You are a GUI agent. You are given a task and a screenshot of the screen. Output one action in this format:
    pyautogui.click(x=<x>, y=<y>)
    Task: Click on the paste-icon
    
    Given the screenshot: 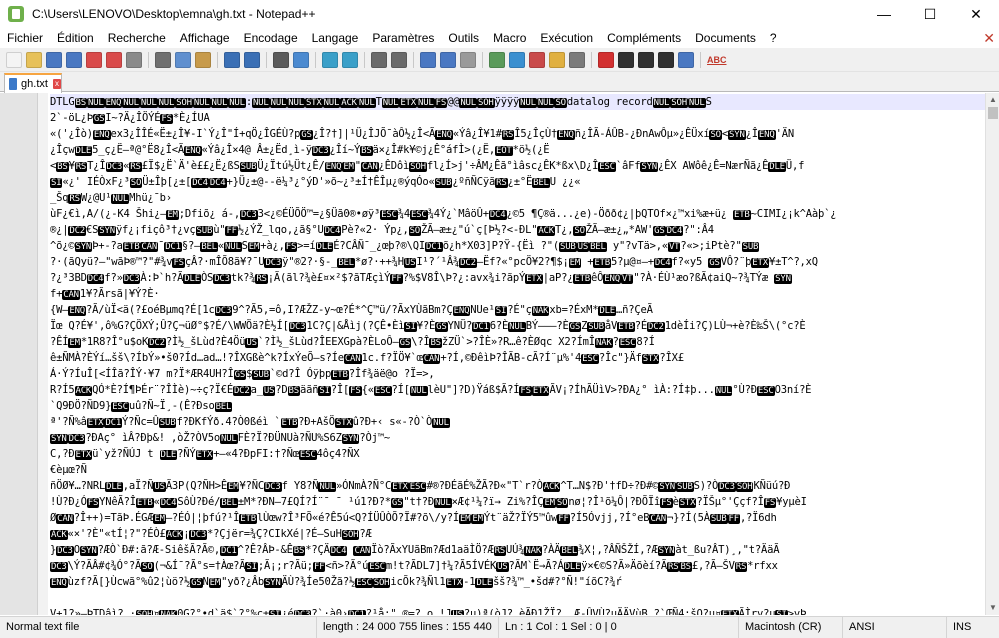 What is the action you would take?
    pyautogui.click(x=203, y=59)
    